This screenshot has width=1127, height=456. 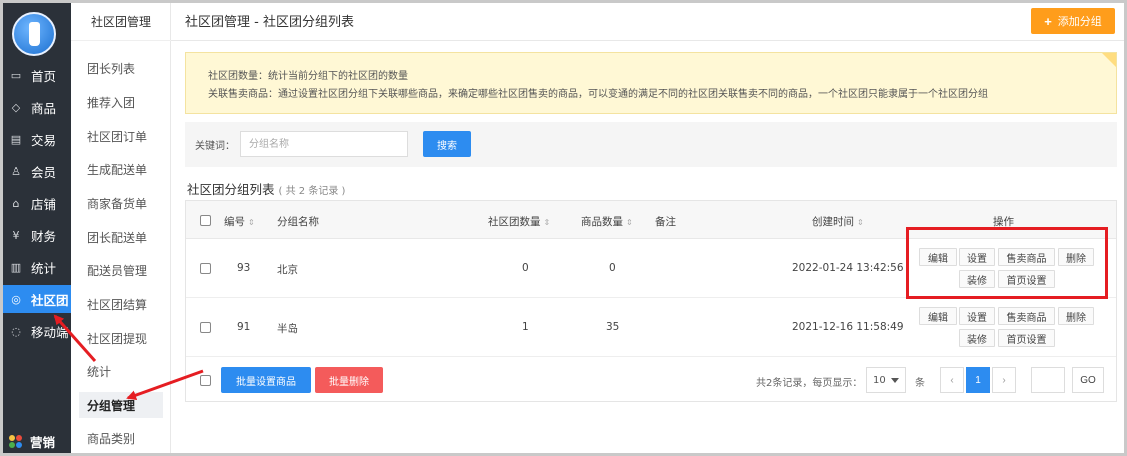 I want to click on list-title-text: 社区团分组列表, so click(x=231, y=189).